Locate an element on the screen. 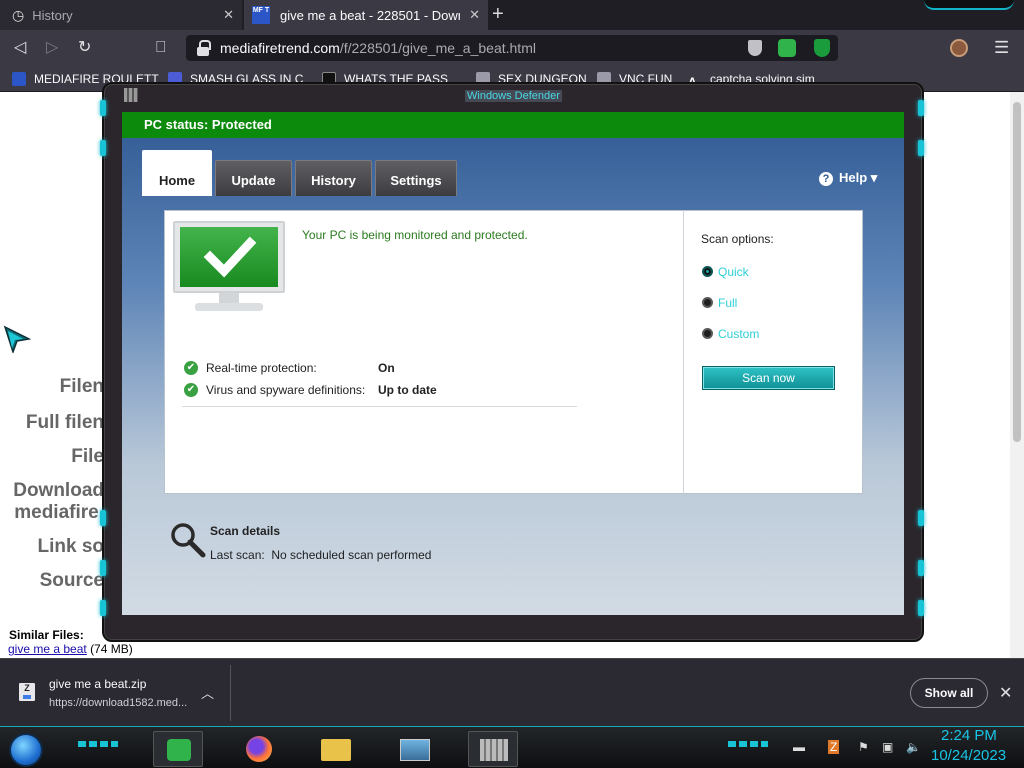 Image resolution: width=1024 pixels, height=768 pixels. privacy-extension-icon is located at coordinates (755, 48).